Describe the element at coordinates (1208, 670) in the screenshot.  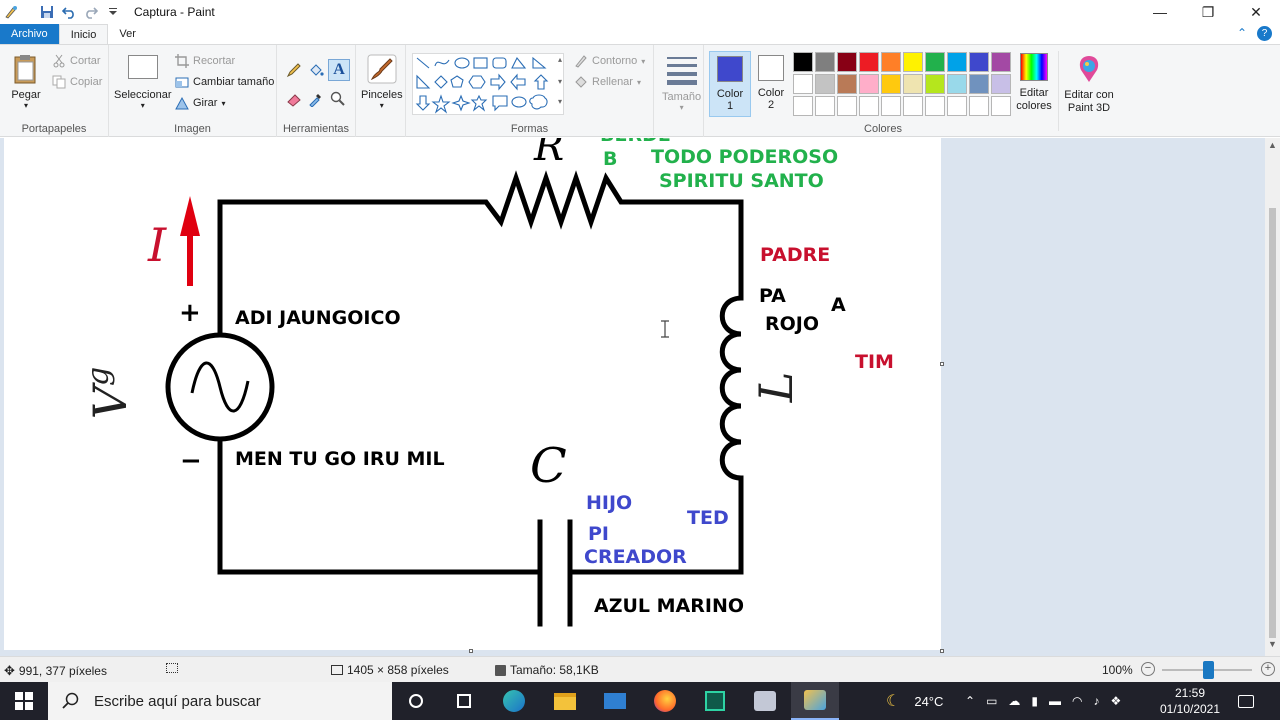
I see `zoom-slider-thumb` at that location.